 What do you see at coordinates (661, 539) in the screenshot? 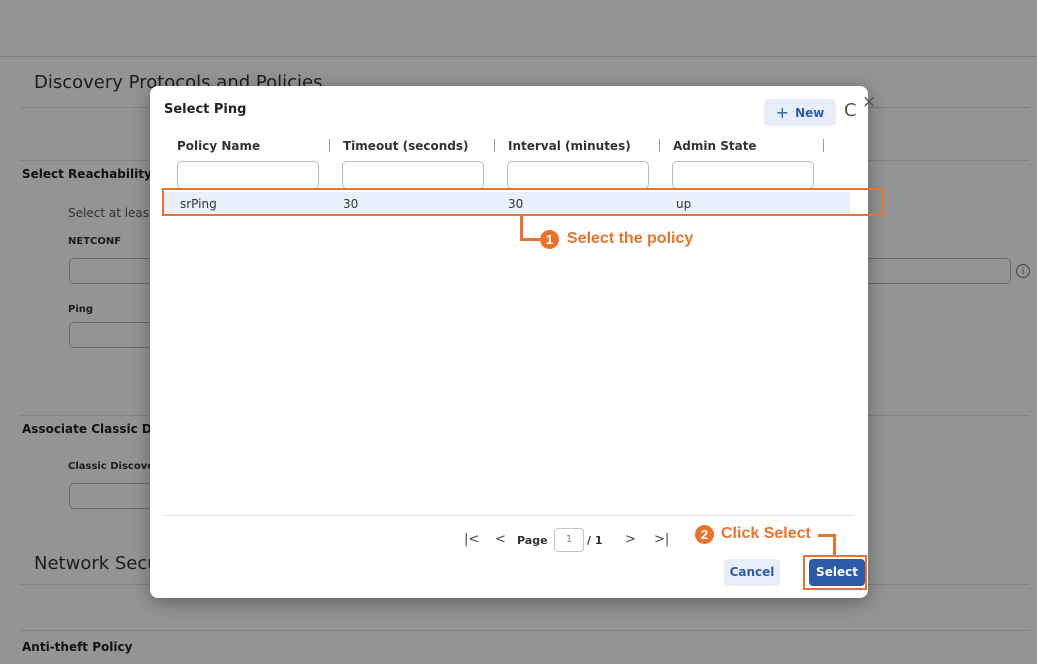
I see `last-page-icon: >|` at bounding box center [661, 539].